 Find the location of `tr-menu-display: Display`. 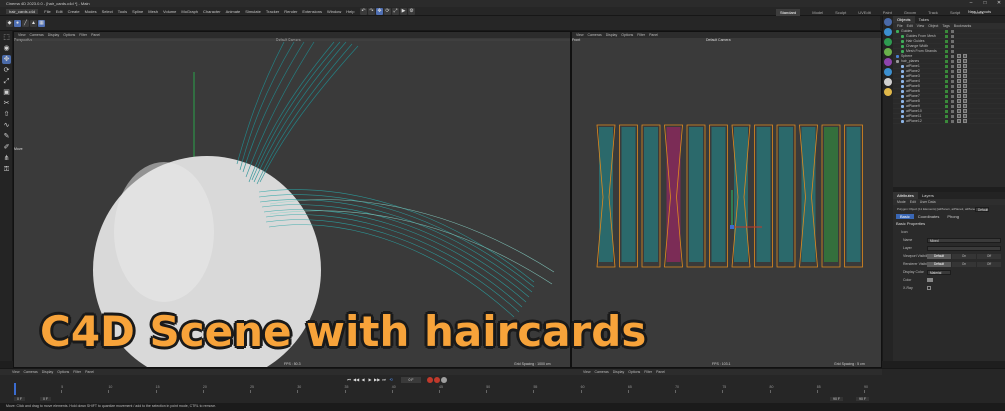

tr-menu-display: Display is located at coordinates (618, 372).